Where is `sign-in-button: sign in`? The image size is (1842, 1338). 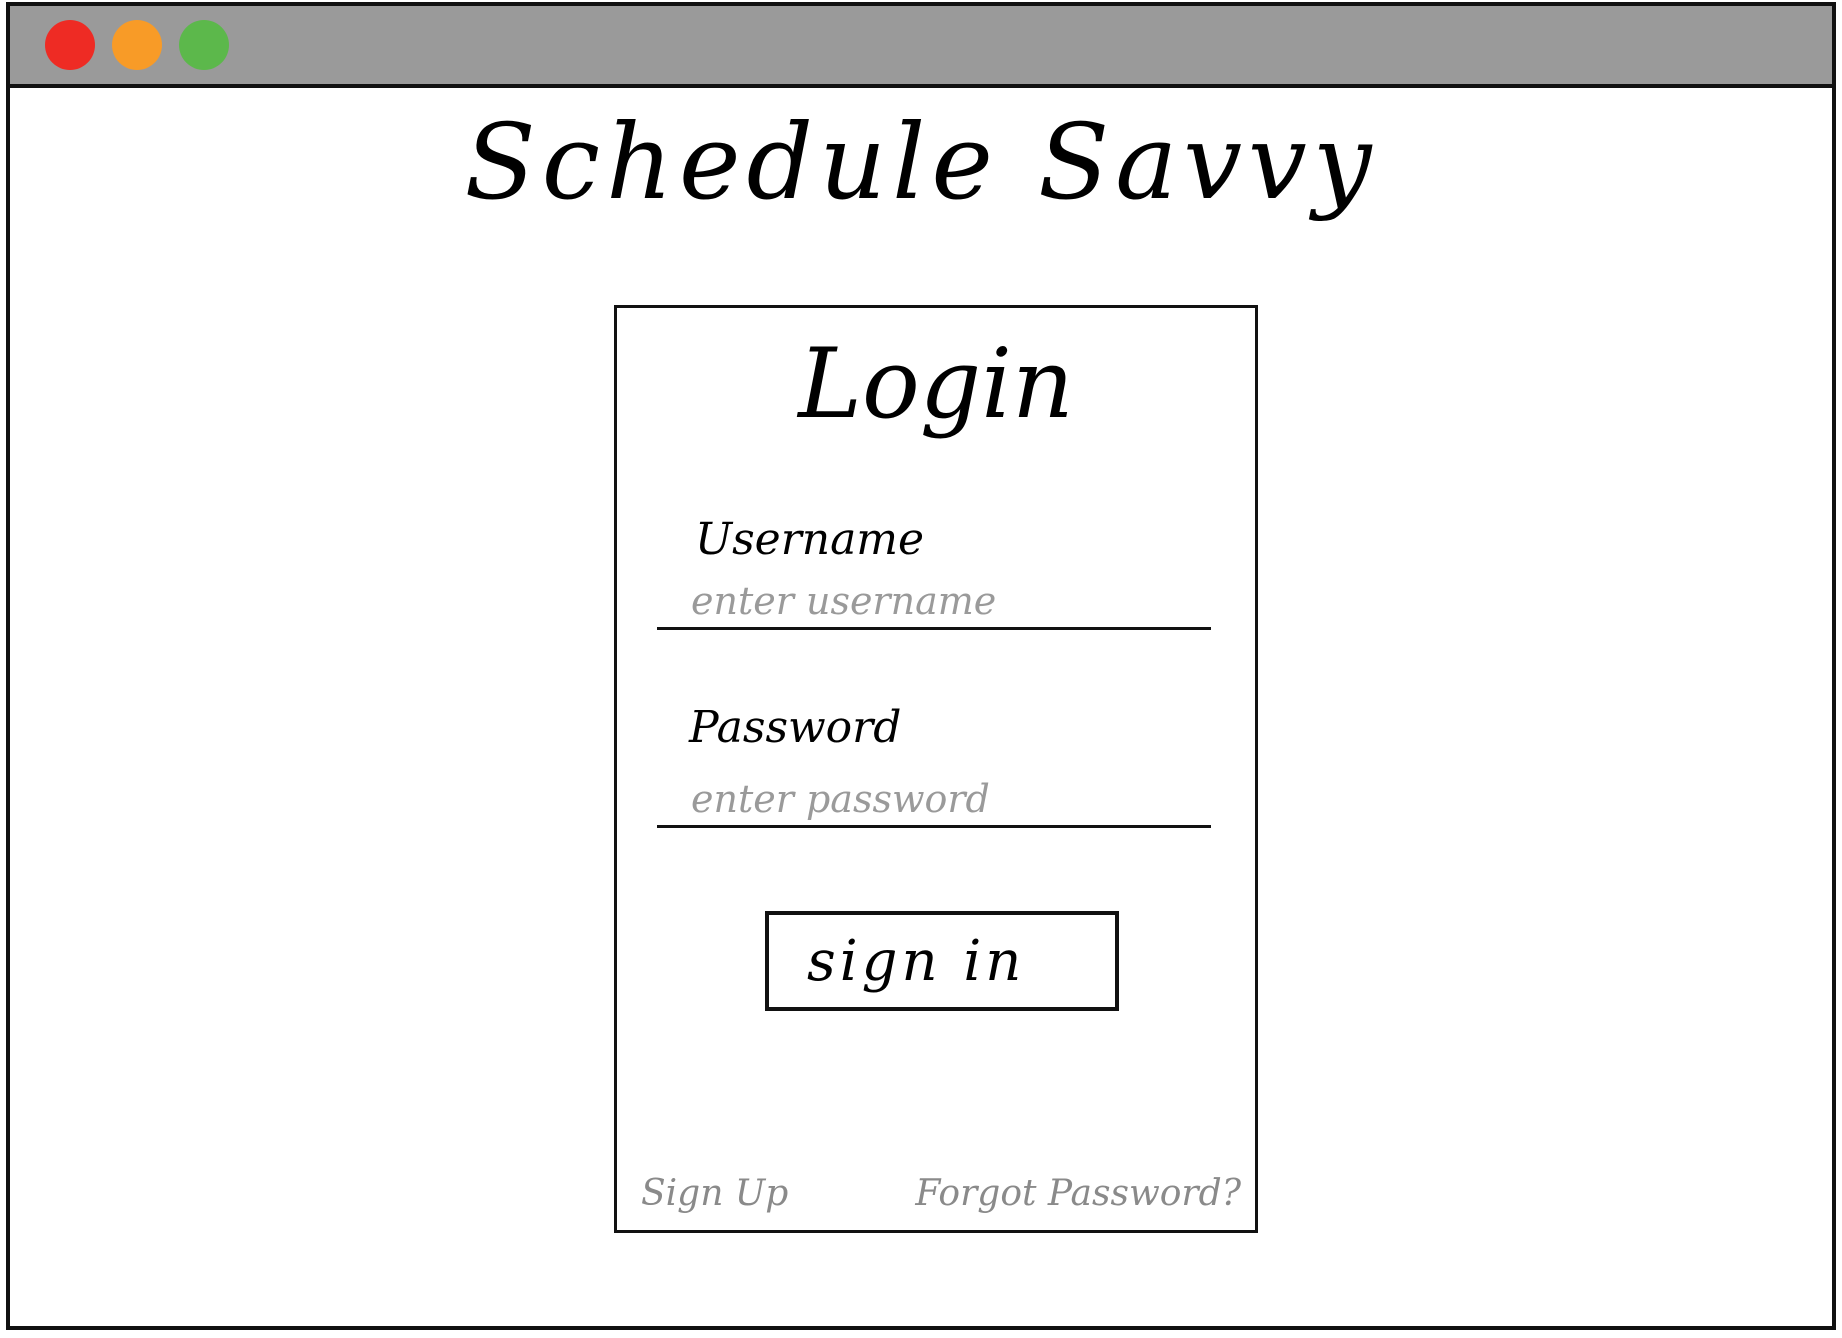 sign-in-button: sign in is located at coordinates (942, 961).